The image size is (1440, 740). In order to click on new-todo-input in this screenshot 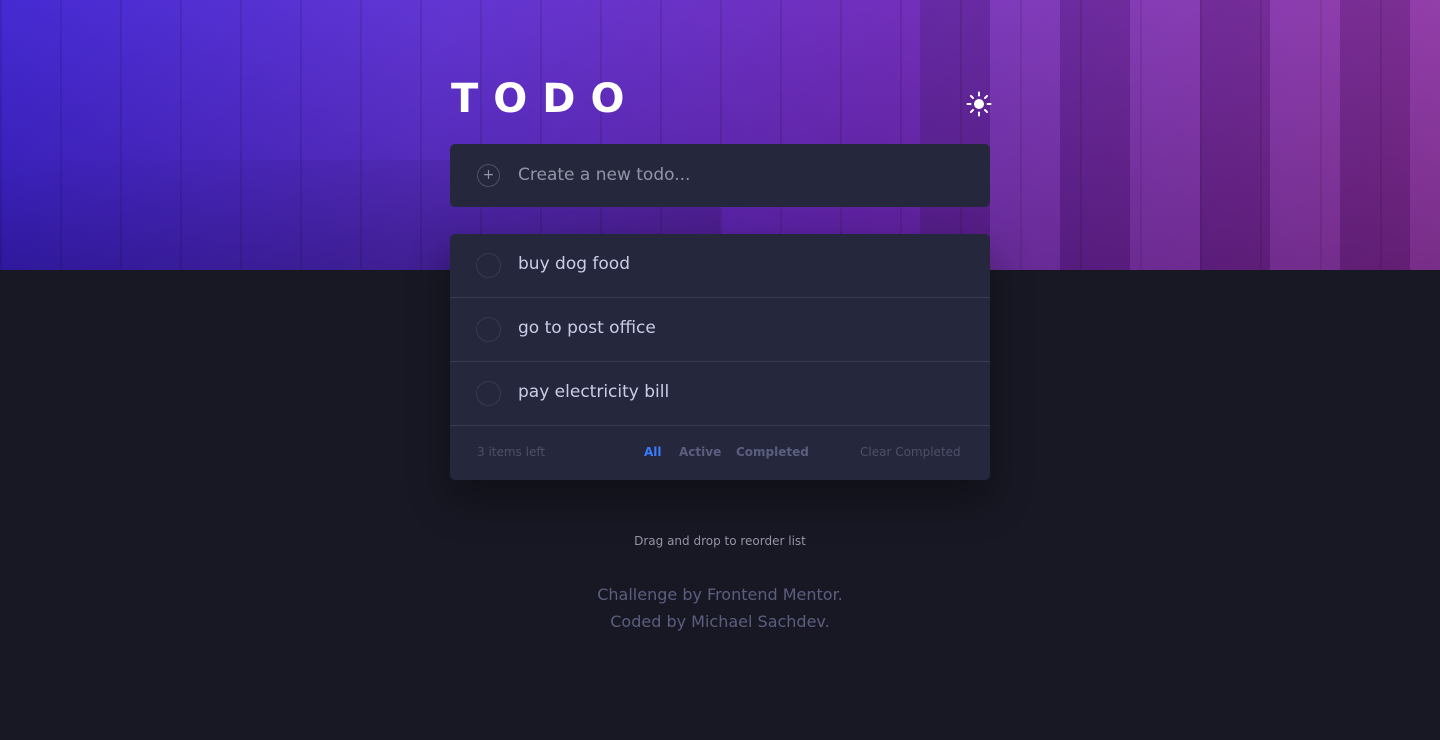, I will do `click(738, 175)`.